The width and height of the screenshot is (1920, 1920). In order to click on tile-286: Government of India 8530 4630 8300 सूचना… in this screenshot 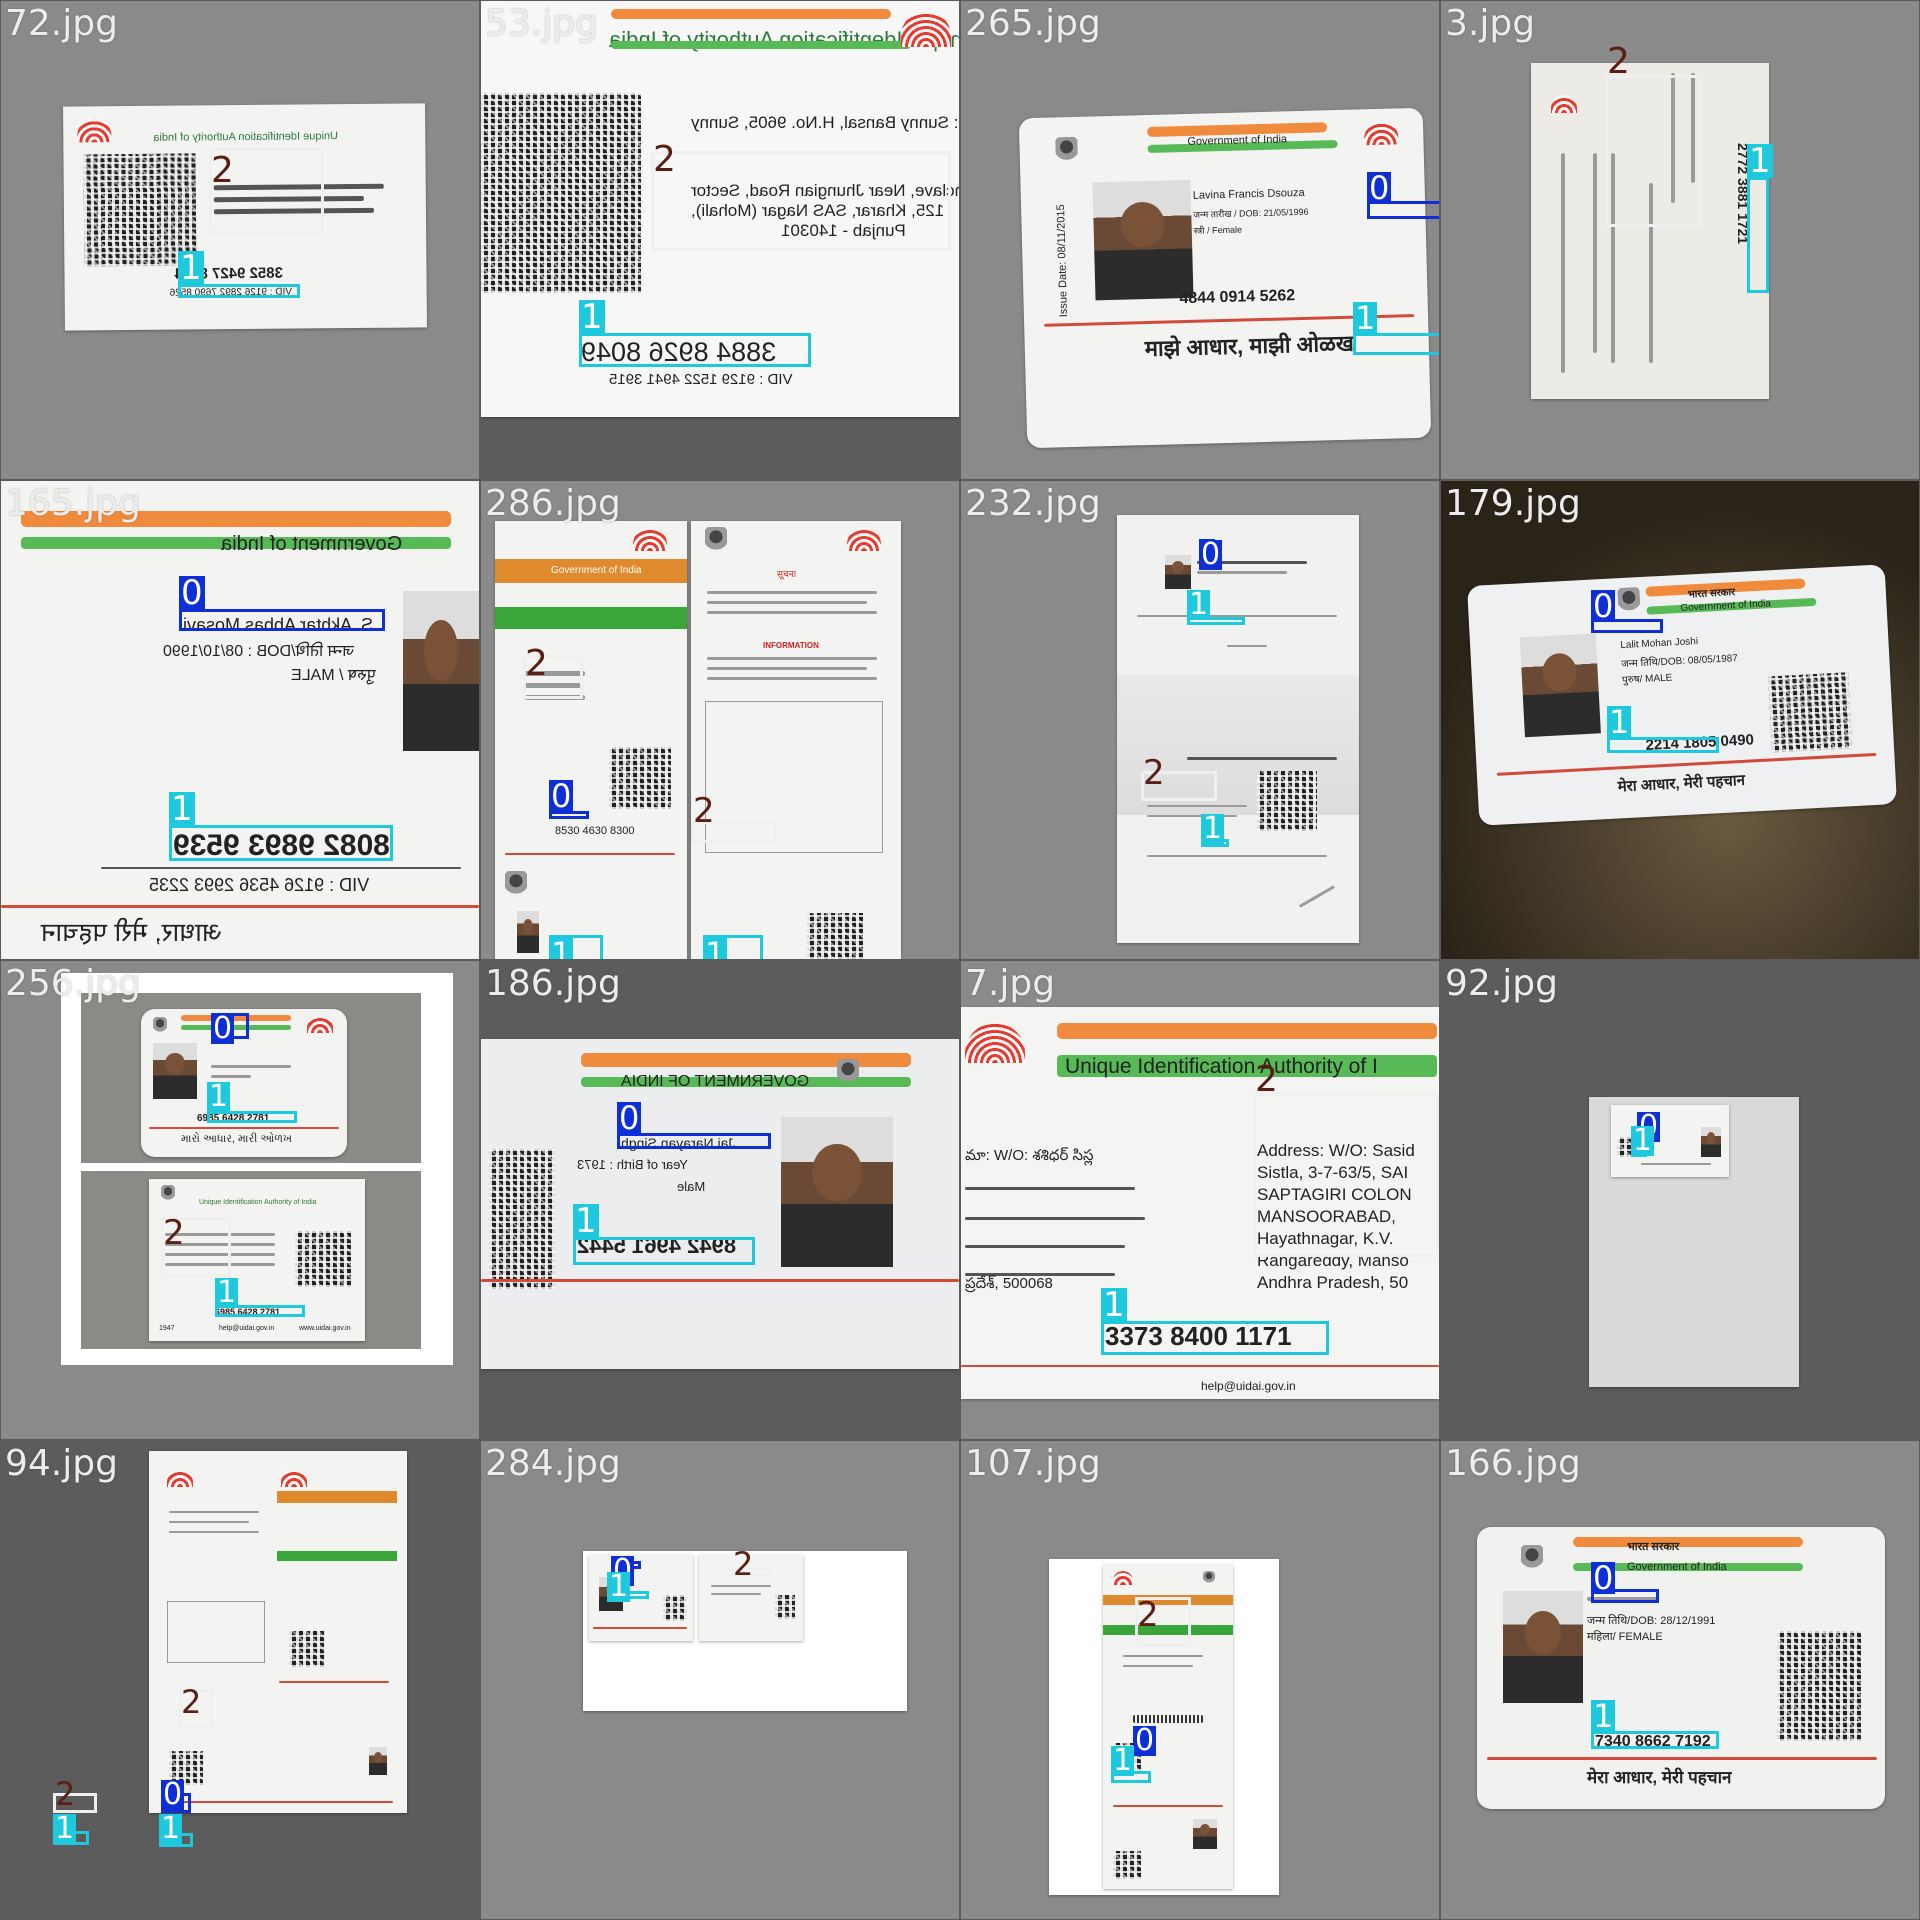, I will do `click(720, 720)`.